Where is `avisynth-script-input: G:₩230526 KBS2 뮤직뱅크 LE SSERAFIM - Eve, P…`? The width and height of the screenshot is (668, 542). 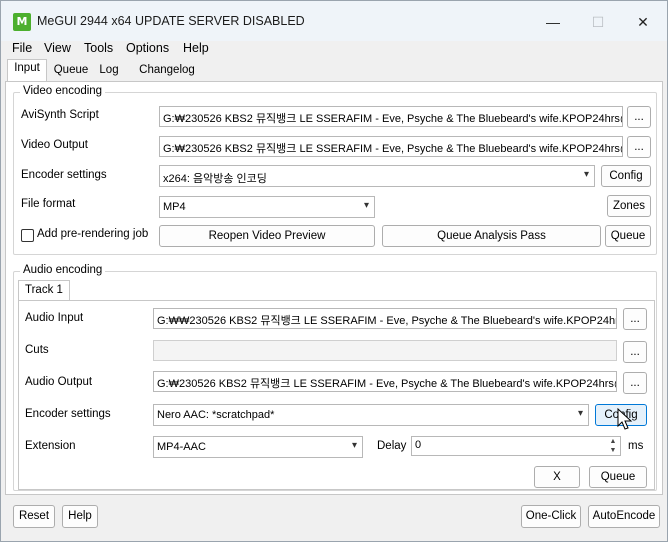
avisynth-script-input: G:₩230526 KBS2 뮤직뱅크 LE SSERAFIM - Eve, P… is located at coordinates (391, 116).